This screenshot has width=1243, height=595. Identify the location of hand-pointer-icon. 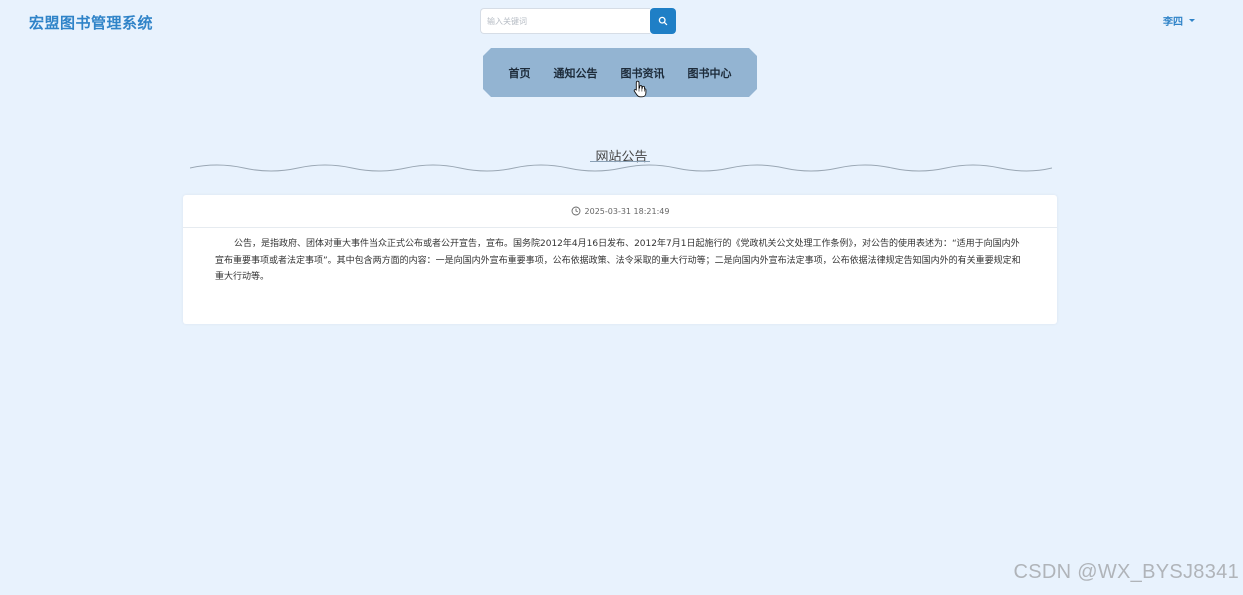
(640, 89).